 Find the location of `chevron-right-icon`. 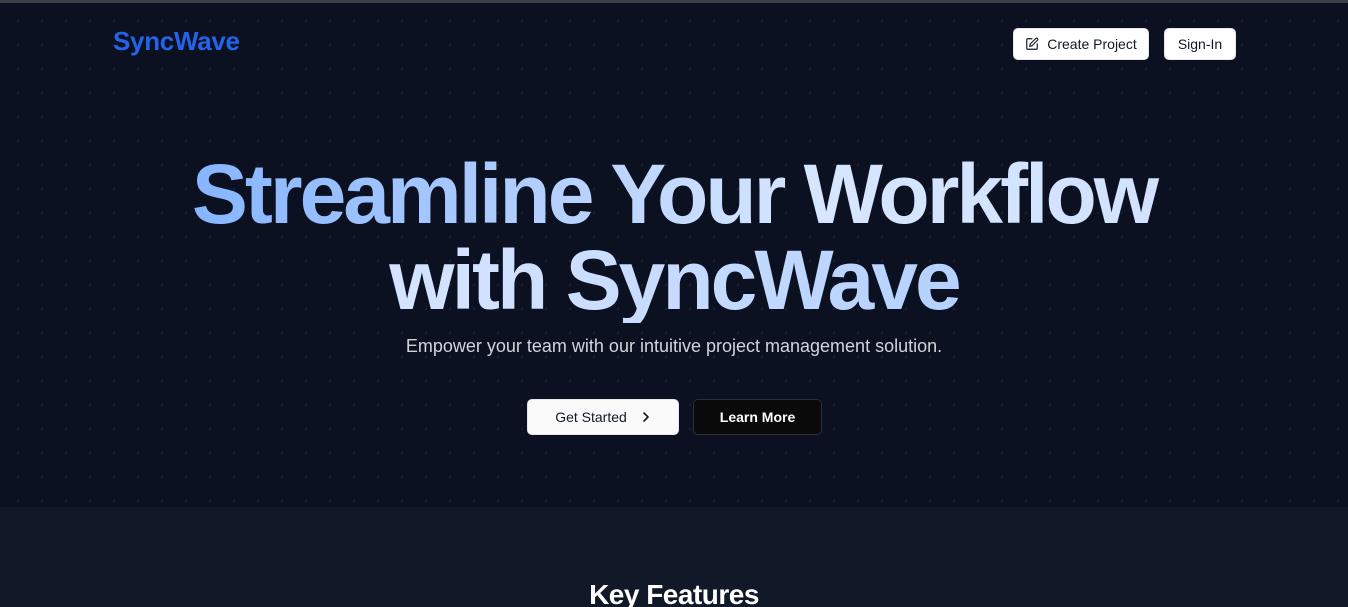

chevron-right-icon is located at coordinates (646, 417).